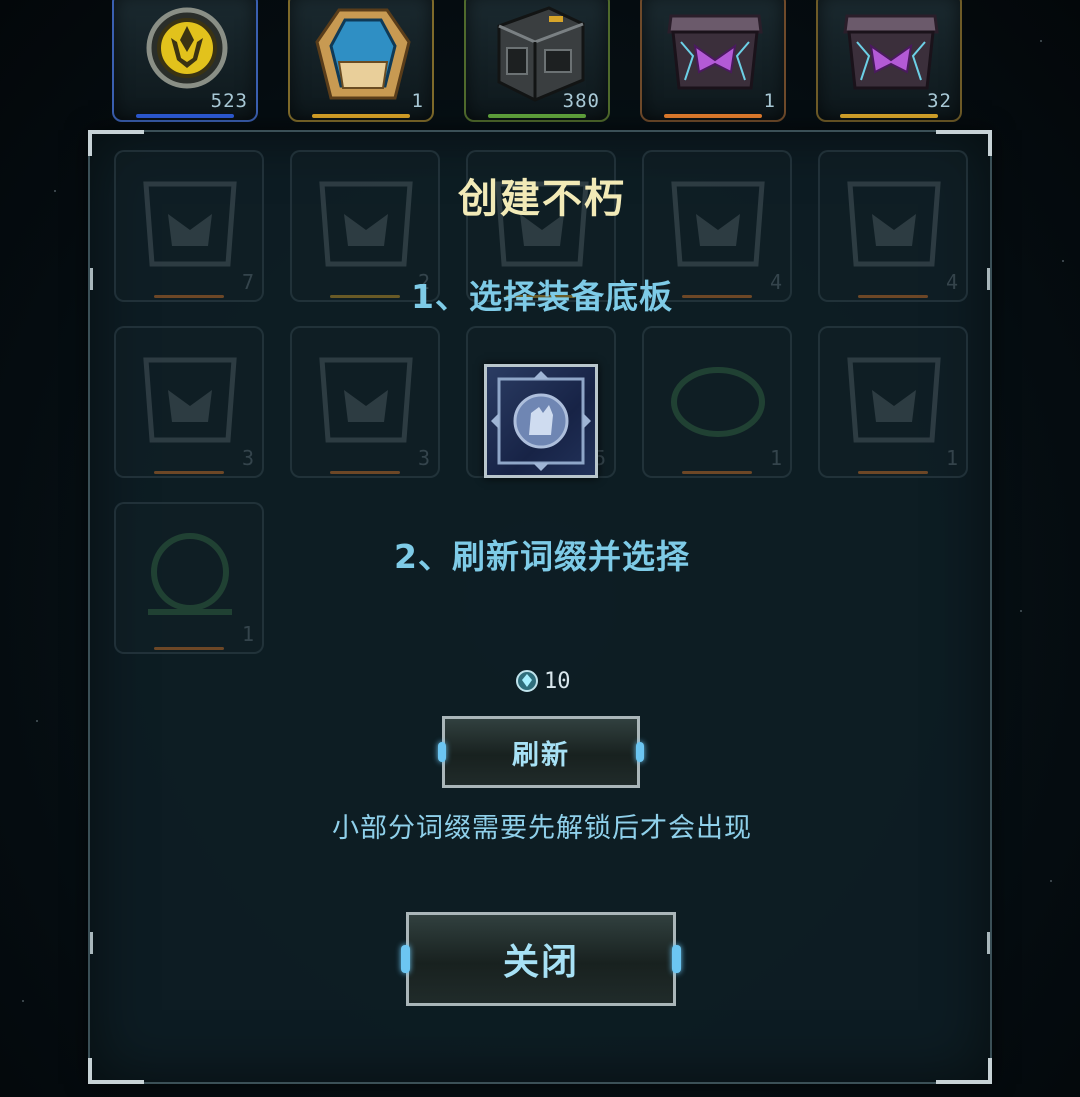 The width and height of the screenshot is (1080, 1097). Describe the element at coordinates (363, 54) in the screenshot. I see `blue-crystal-chest-icon` at that location.